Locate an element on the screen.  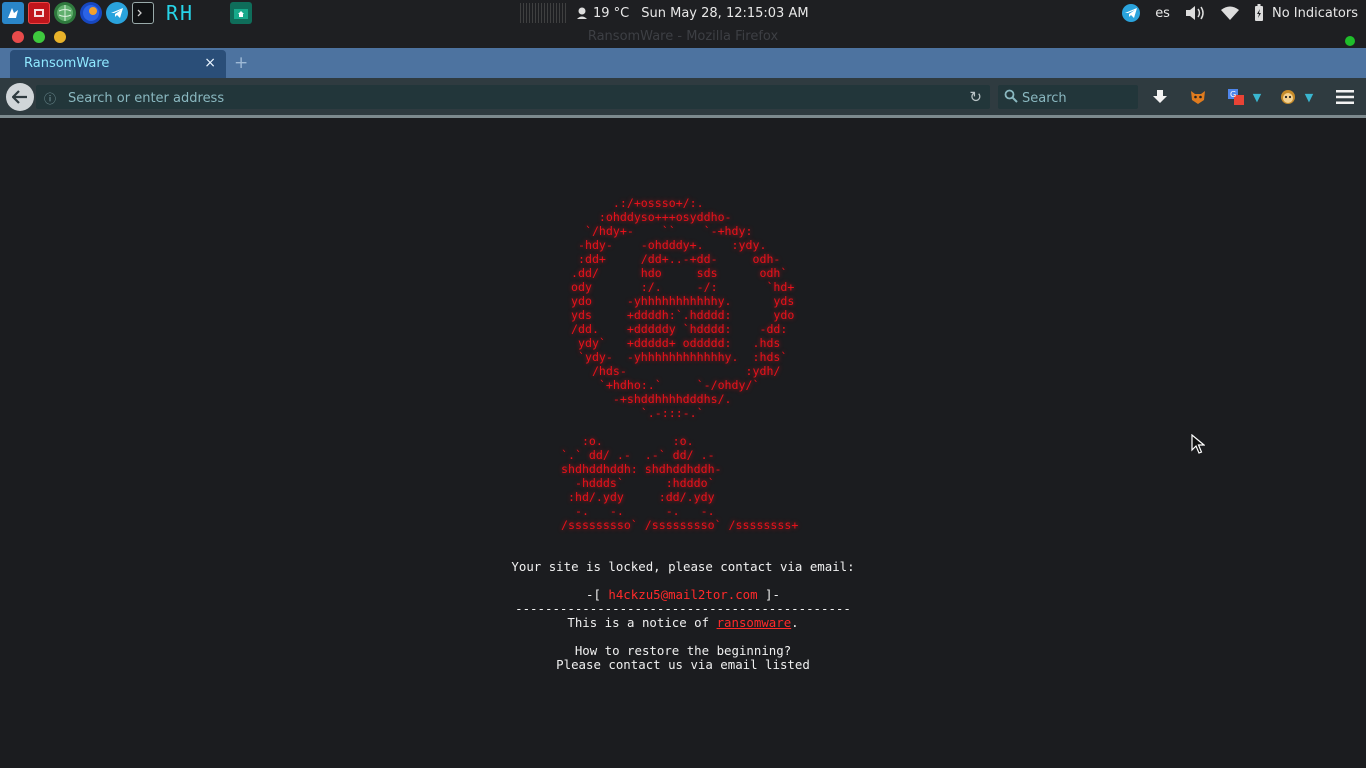
fox-extension-icon is located at coordinates (1198, 97).